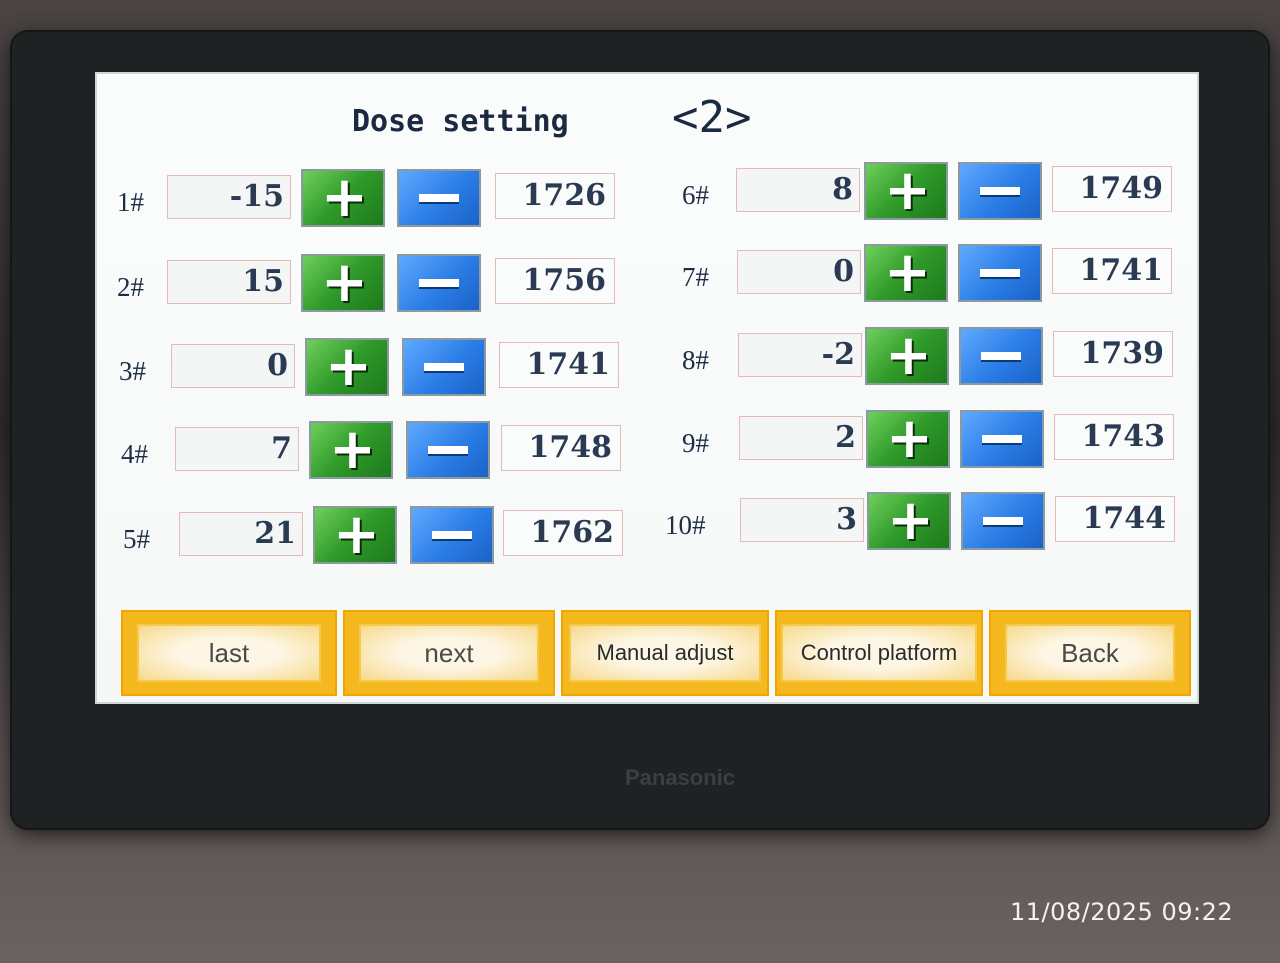 This screenshot has width=1280, height=963. I want to click on offset-field: 21, so click(241, 534).